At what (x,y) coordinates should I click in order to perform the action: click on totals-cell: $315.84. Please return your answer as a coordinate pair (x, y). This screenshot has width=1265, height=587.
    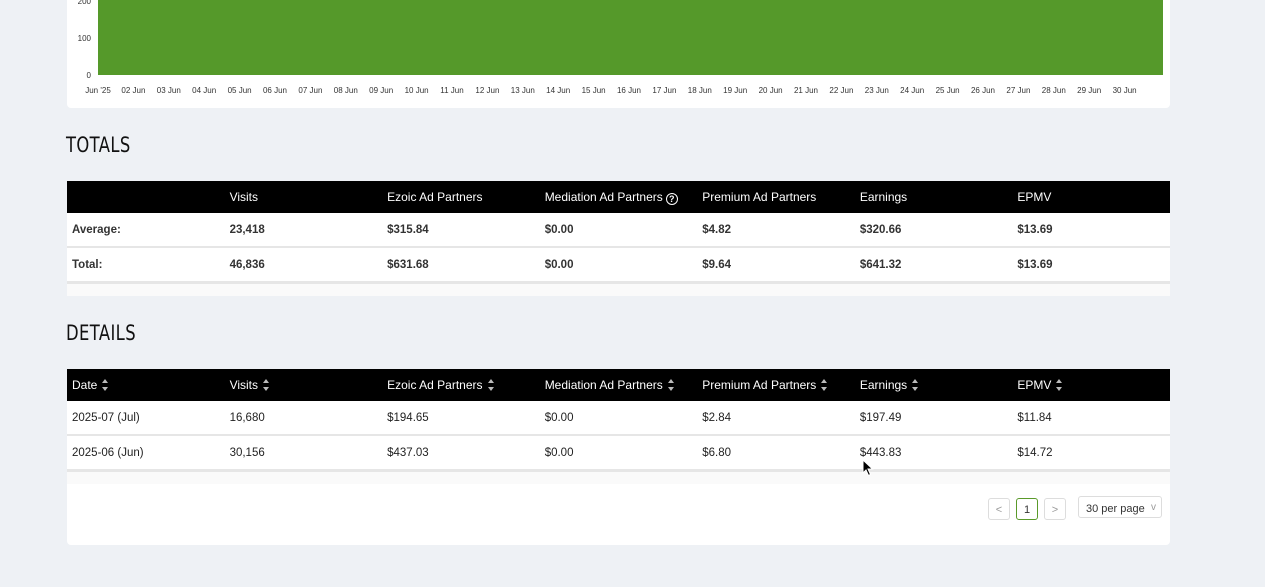
    Looking at the image, I should click on (461, 230).